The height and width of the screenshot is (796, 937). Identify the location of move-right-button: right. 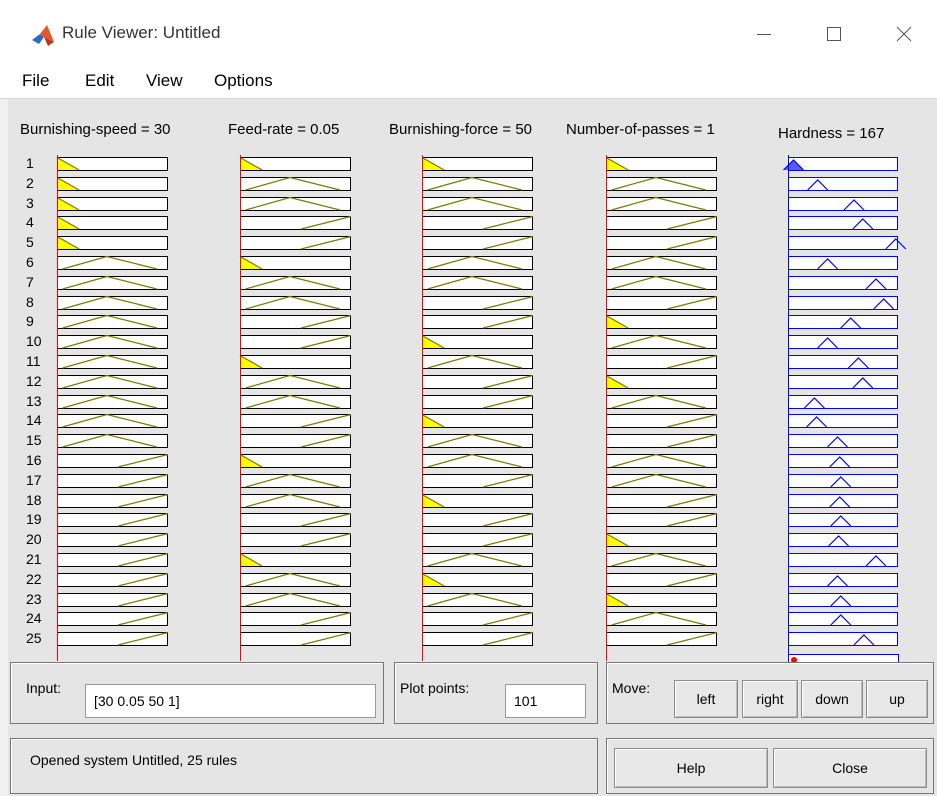
(770, 699).